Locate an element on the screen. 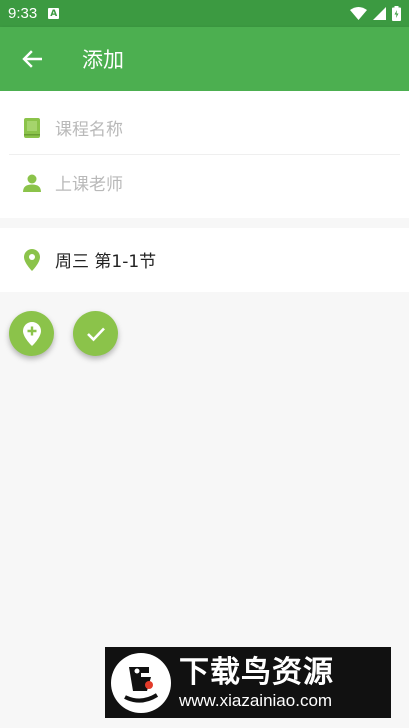 Image resolution: width=409 pixels, height=728 pixels. notification-a-icon: A is located at coordinates (54, 13).